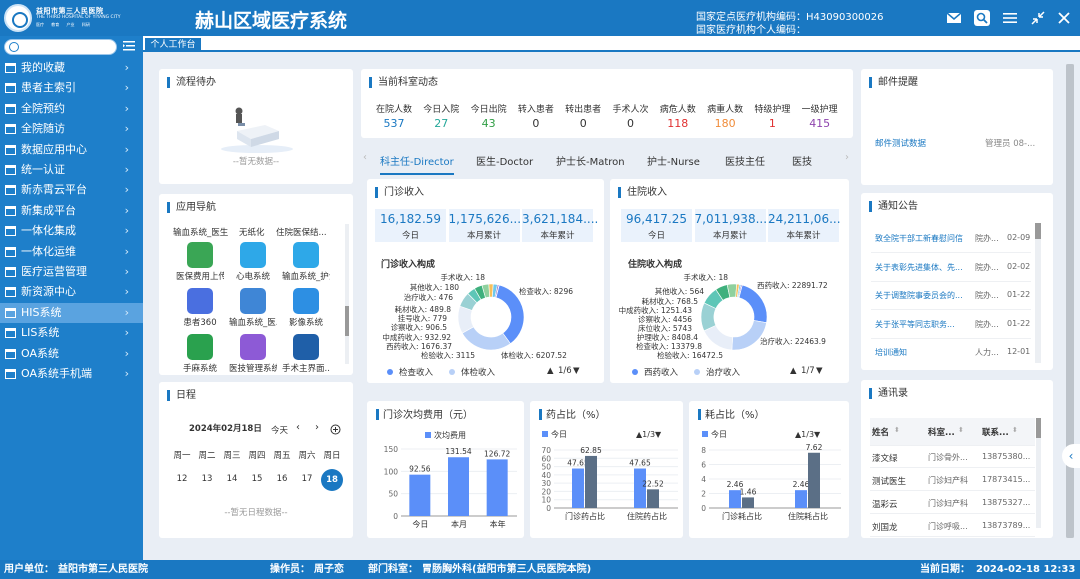  I want to click on stat-value: 180, so click(725, 123).